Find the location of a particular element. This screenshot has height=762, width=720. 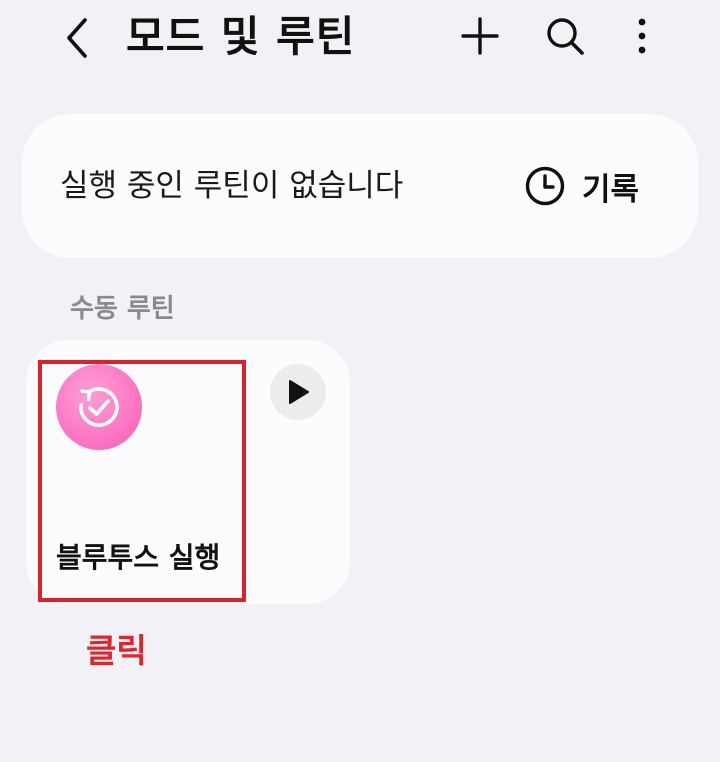

section-label-manual-routines: 수동 루틴 is located at coordinates (122, 309).